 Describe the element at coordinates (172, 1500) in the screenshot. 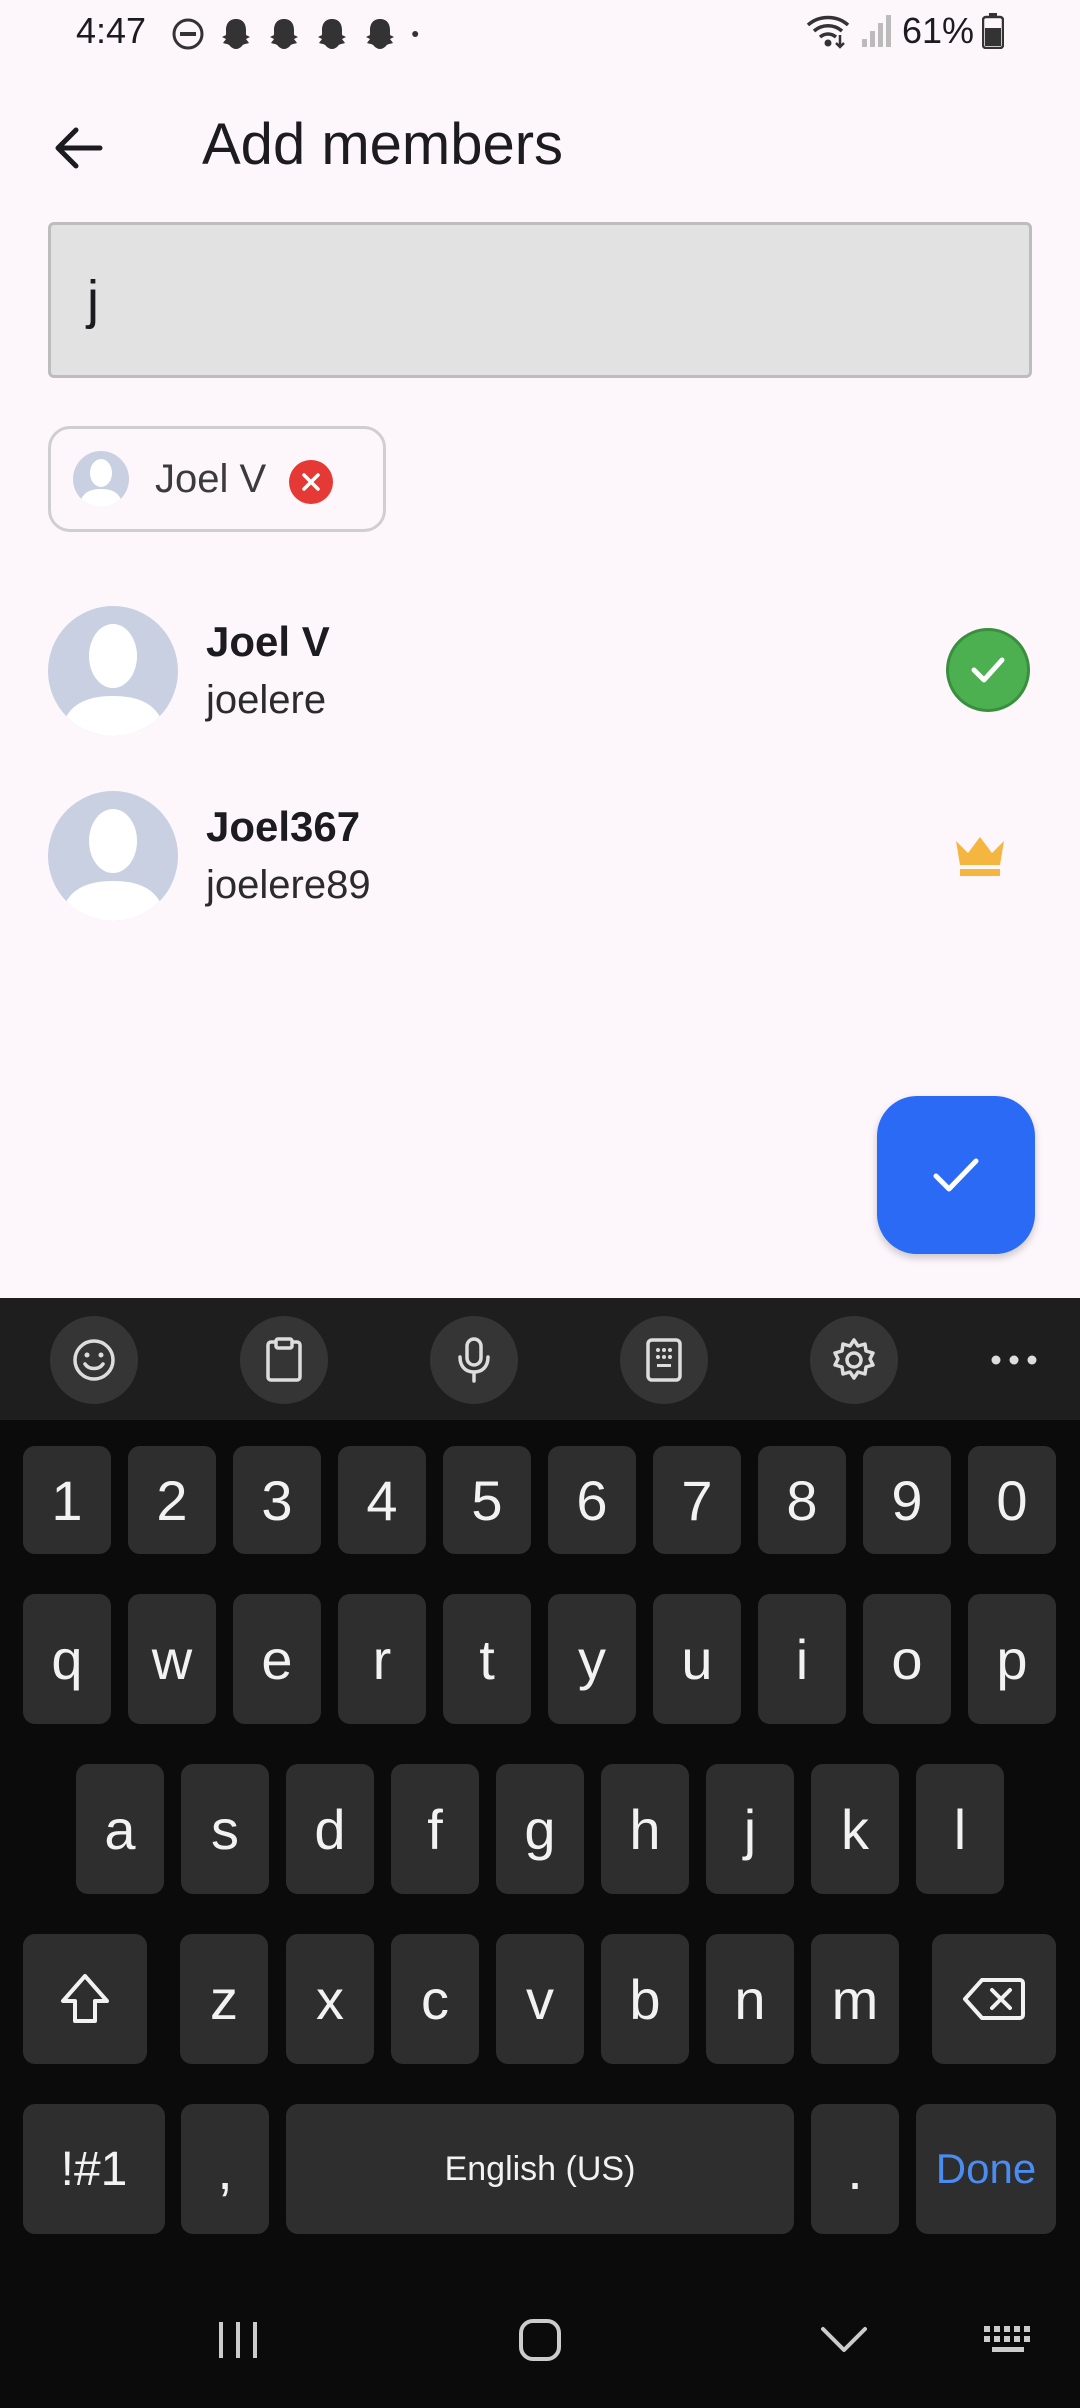

I see `key-2: 2` at that location.